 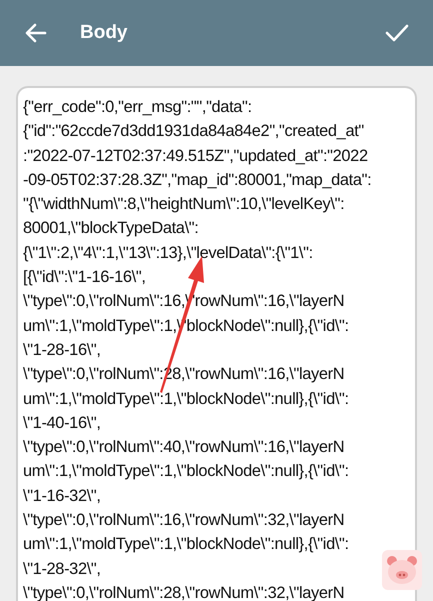 What do you see at coordinates (397, 33) in the screenshot?
I see `checkmark-icon` at bounding box center [397, 33].